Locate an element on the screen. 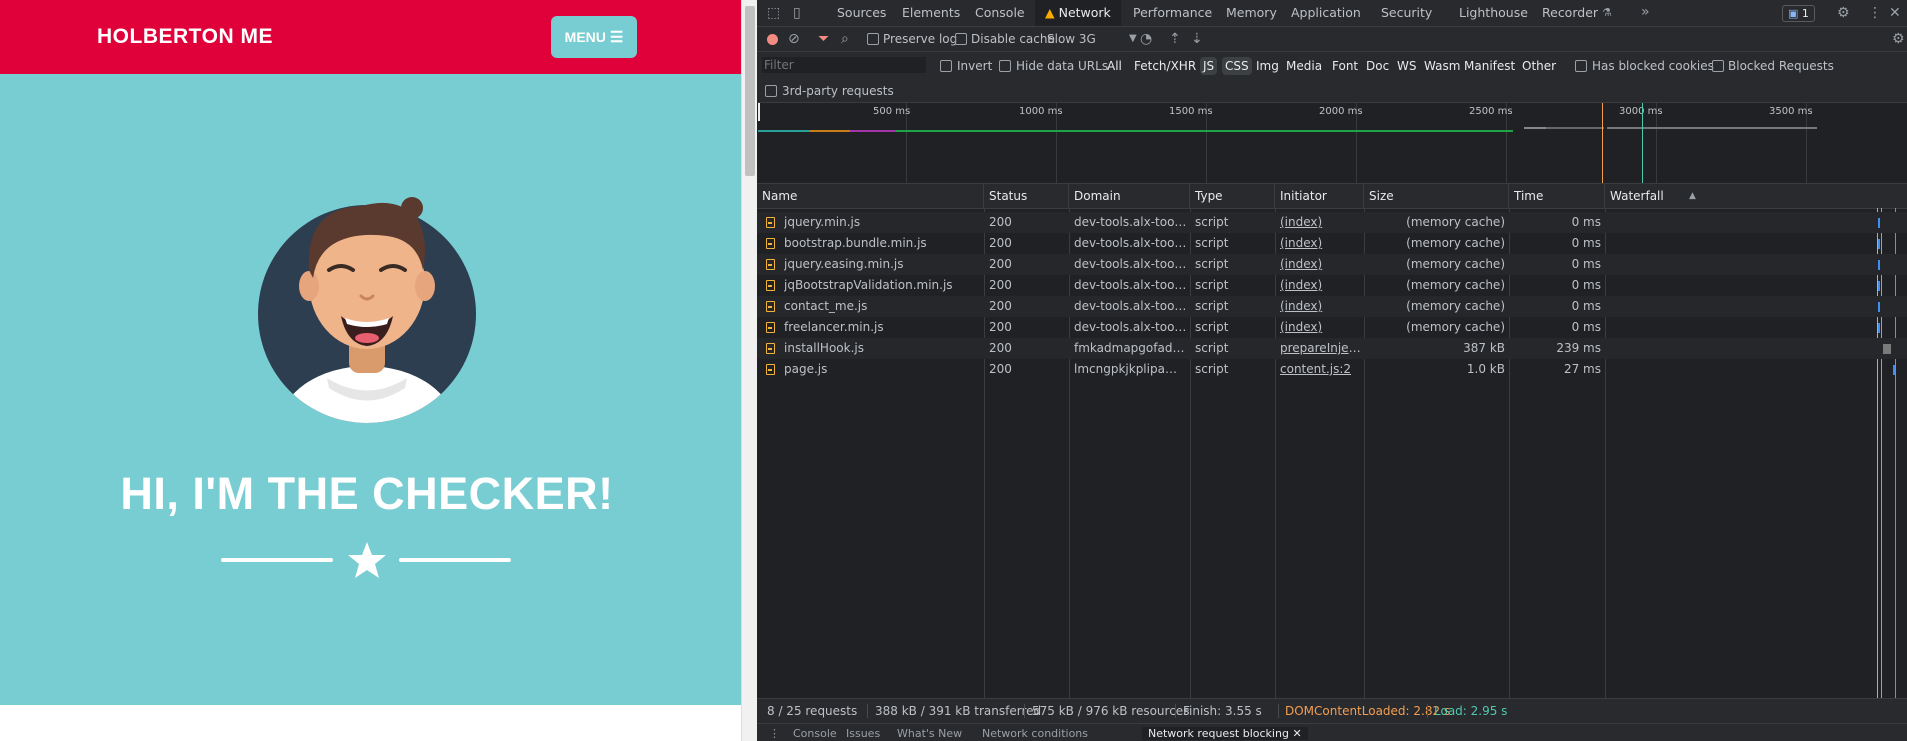  type-filter-doc: Doc is located at coordinates (1377, 66).